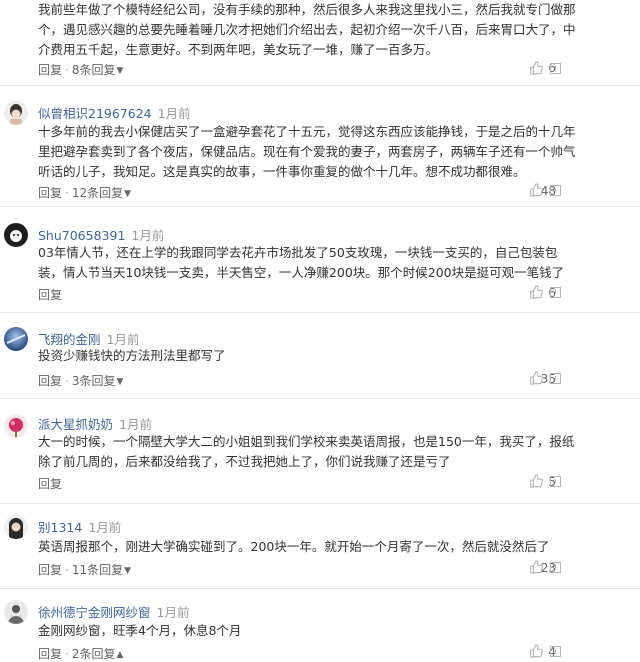 The height and width of the screenshot is (662, 640). Describe the element at coordinates (94, 612) in the screenshot. I see `username-link: 徐州德宁金刚网纱窗` at that location.